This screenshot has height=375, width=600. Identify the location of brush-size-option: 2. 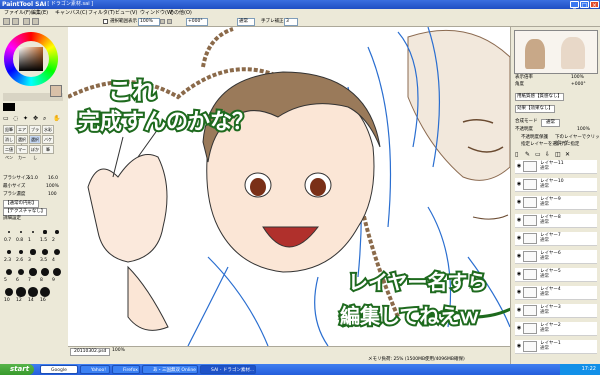
(57, 235).